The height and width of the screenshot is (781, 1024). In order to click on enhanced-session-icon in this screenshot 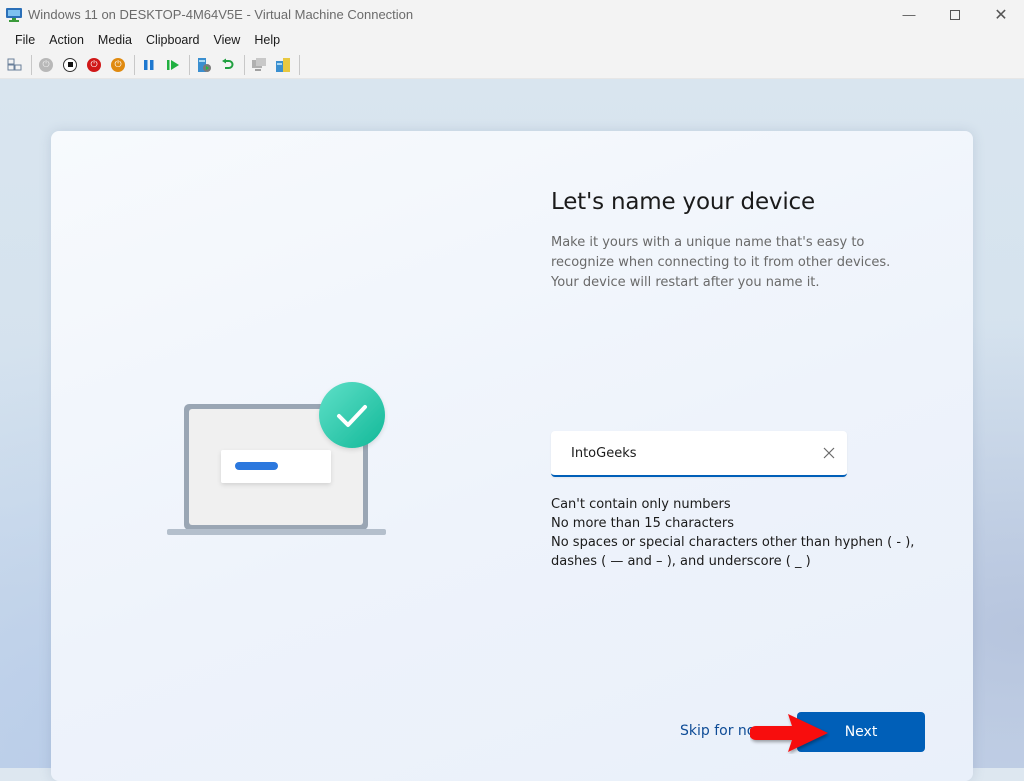, I will do `click(259, 64)`.